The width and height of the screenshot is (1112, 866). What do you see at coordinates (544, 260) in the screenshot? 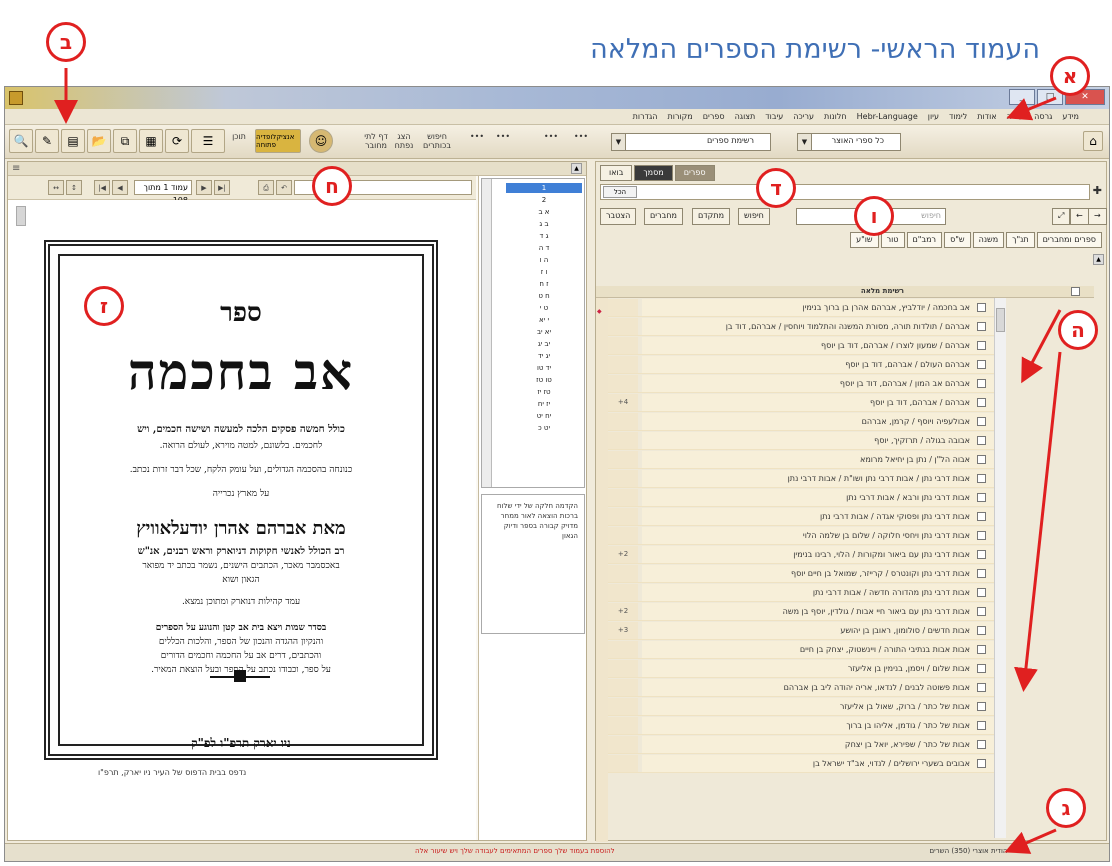
I see `toc-item: ה ו` at bounding box center [544, 260].